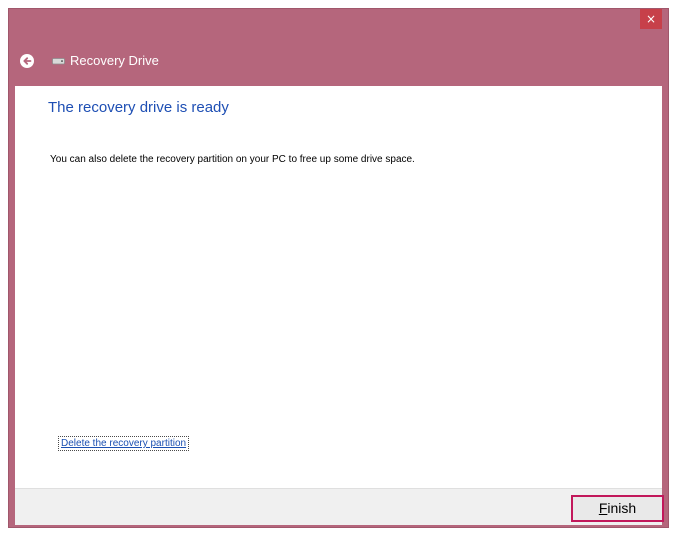 This screenshot has height=534, width=675. I want to click on navigation-bar: Recovery Drive, so click(338, 60).